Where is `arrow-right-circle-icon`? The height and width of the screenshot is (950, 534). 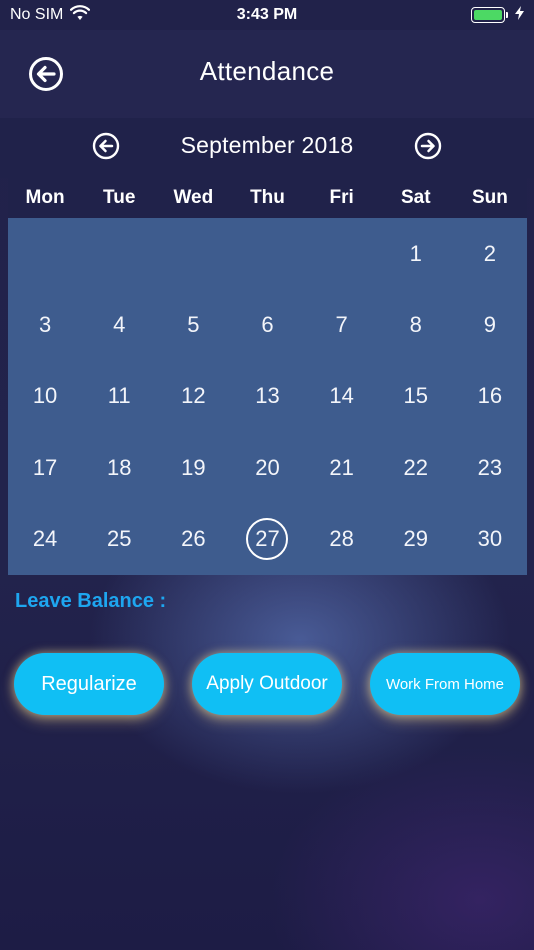
arrow-right-circle-icon is located at coordinates (428, 148).